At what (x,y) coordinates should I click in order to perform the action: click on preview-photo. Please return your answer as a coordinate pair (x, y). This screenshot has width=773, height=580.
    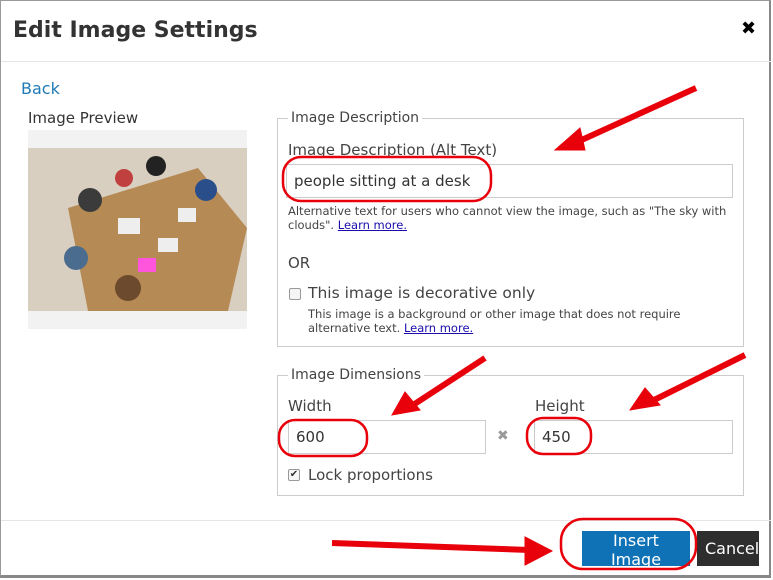
    Looking at the image, I should click on (137, 229).